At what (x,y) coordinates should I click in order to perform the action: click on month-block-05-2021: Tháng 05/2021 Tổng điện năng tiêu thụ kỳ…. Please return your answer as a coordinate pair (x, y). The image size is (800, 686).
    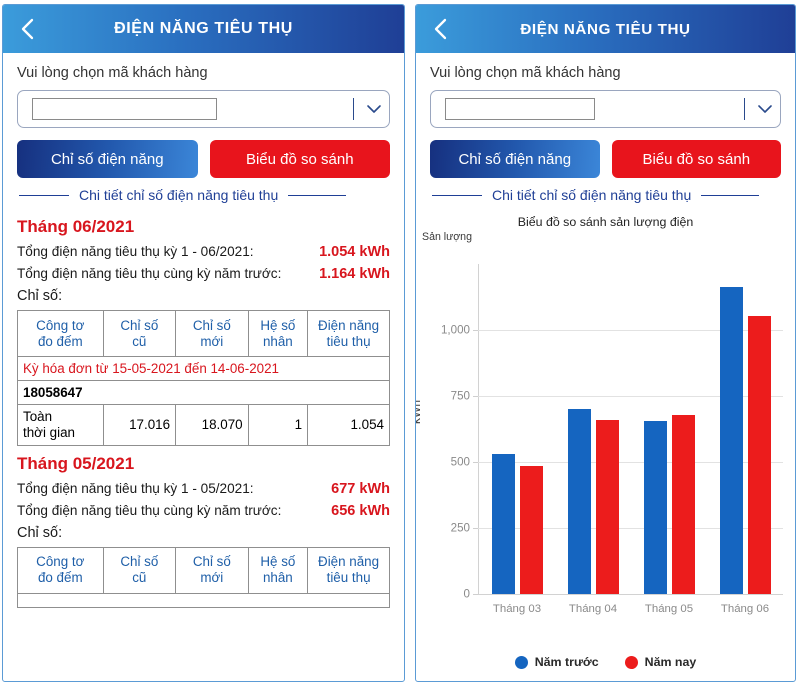
    Looking at the image, I should click on (203, 531).